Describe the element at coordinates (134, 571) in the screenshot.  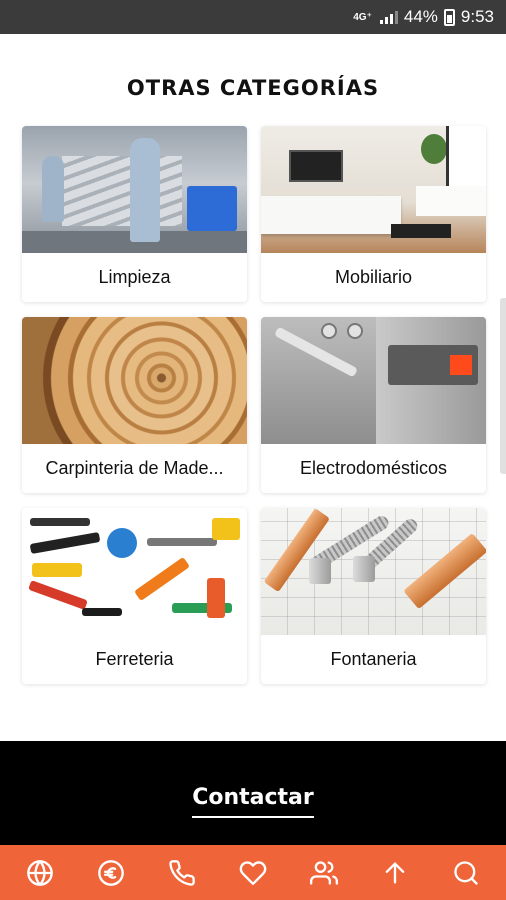
I see `tools-photo` at that location.